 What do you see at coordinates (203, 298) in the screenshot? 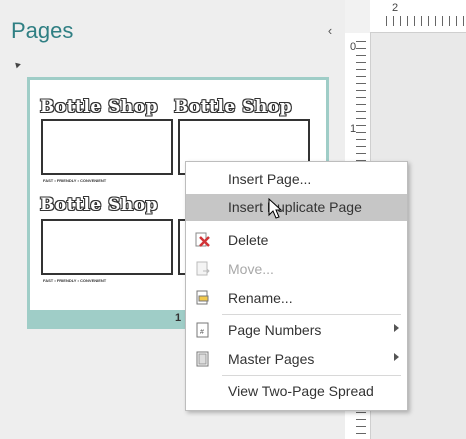
I see `rename-icon` at bounding box center [203, 298].